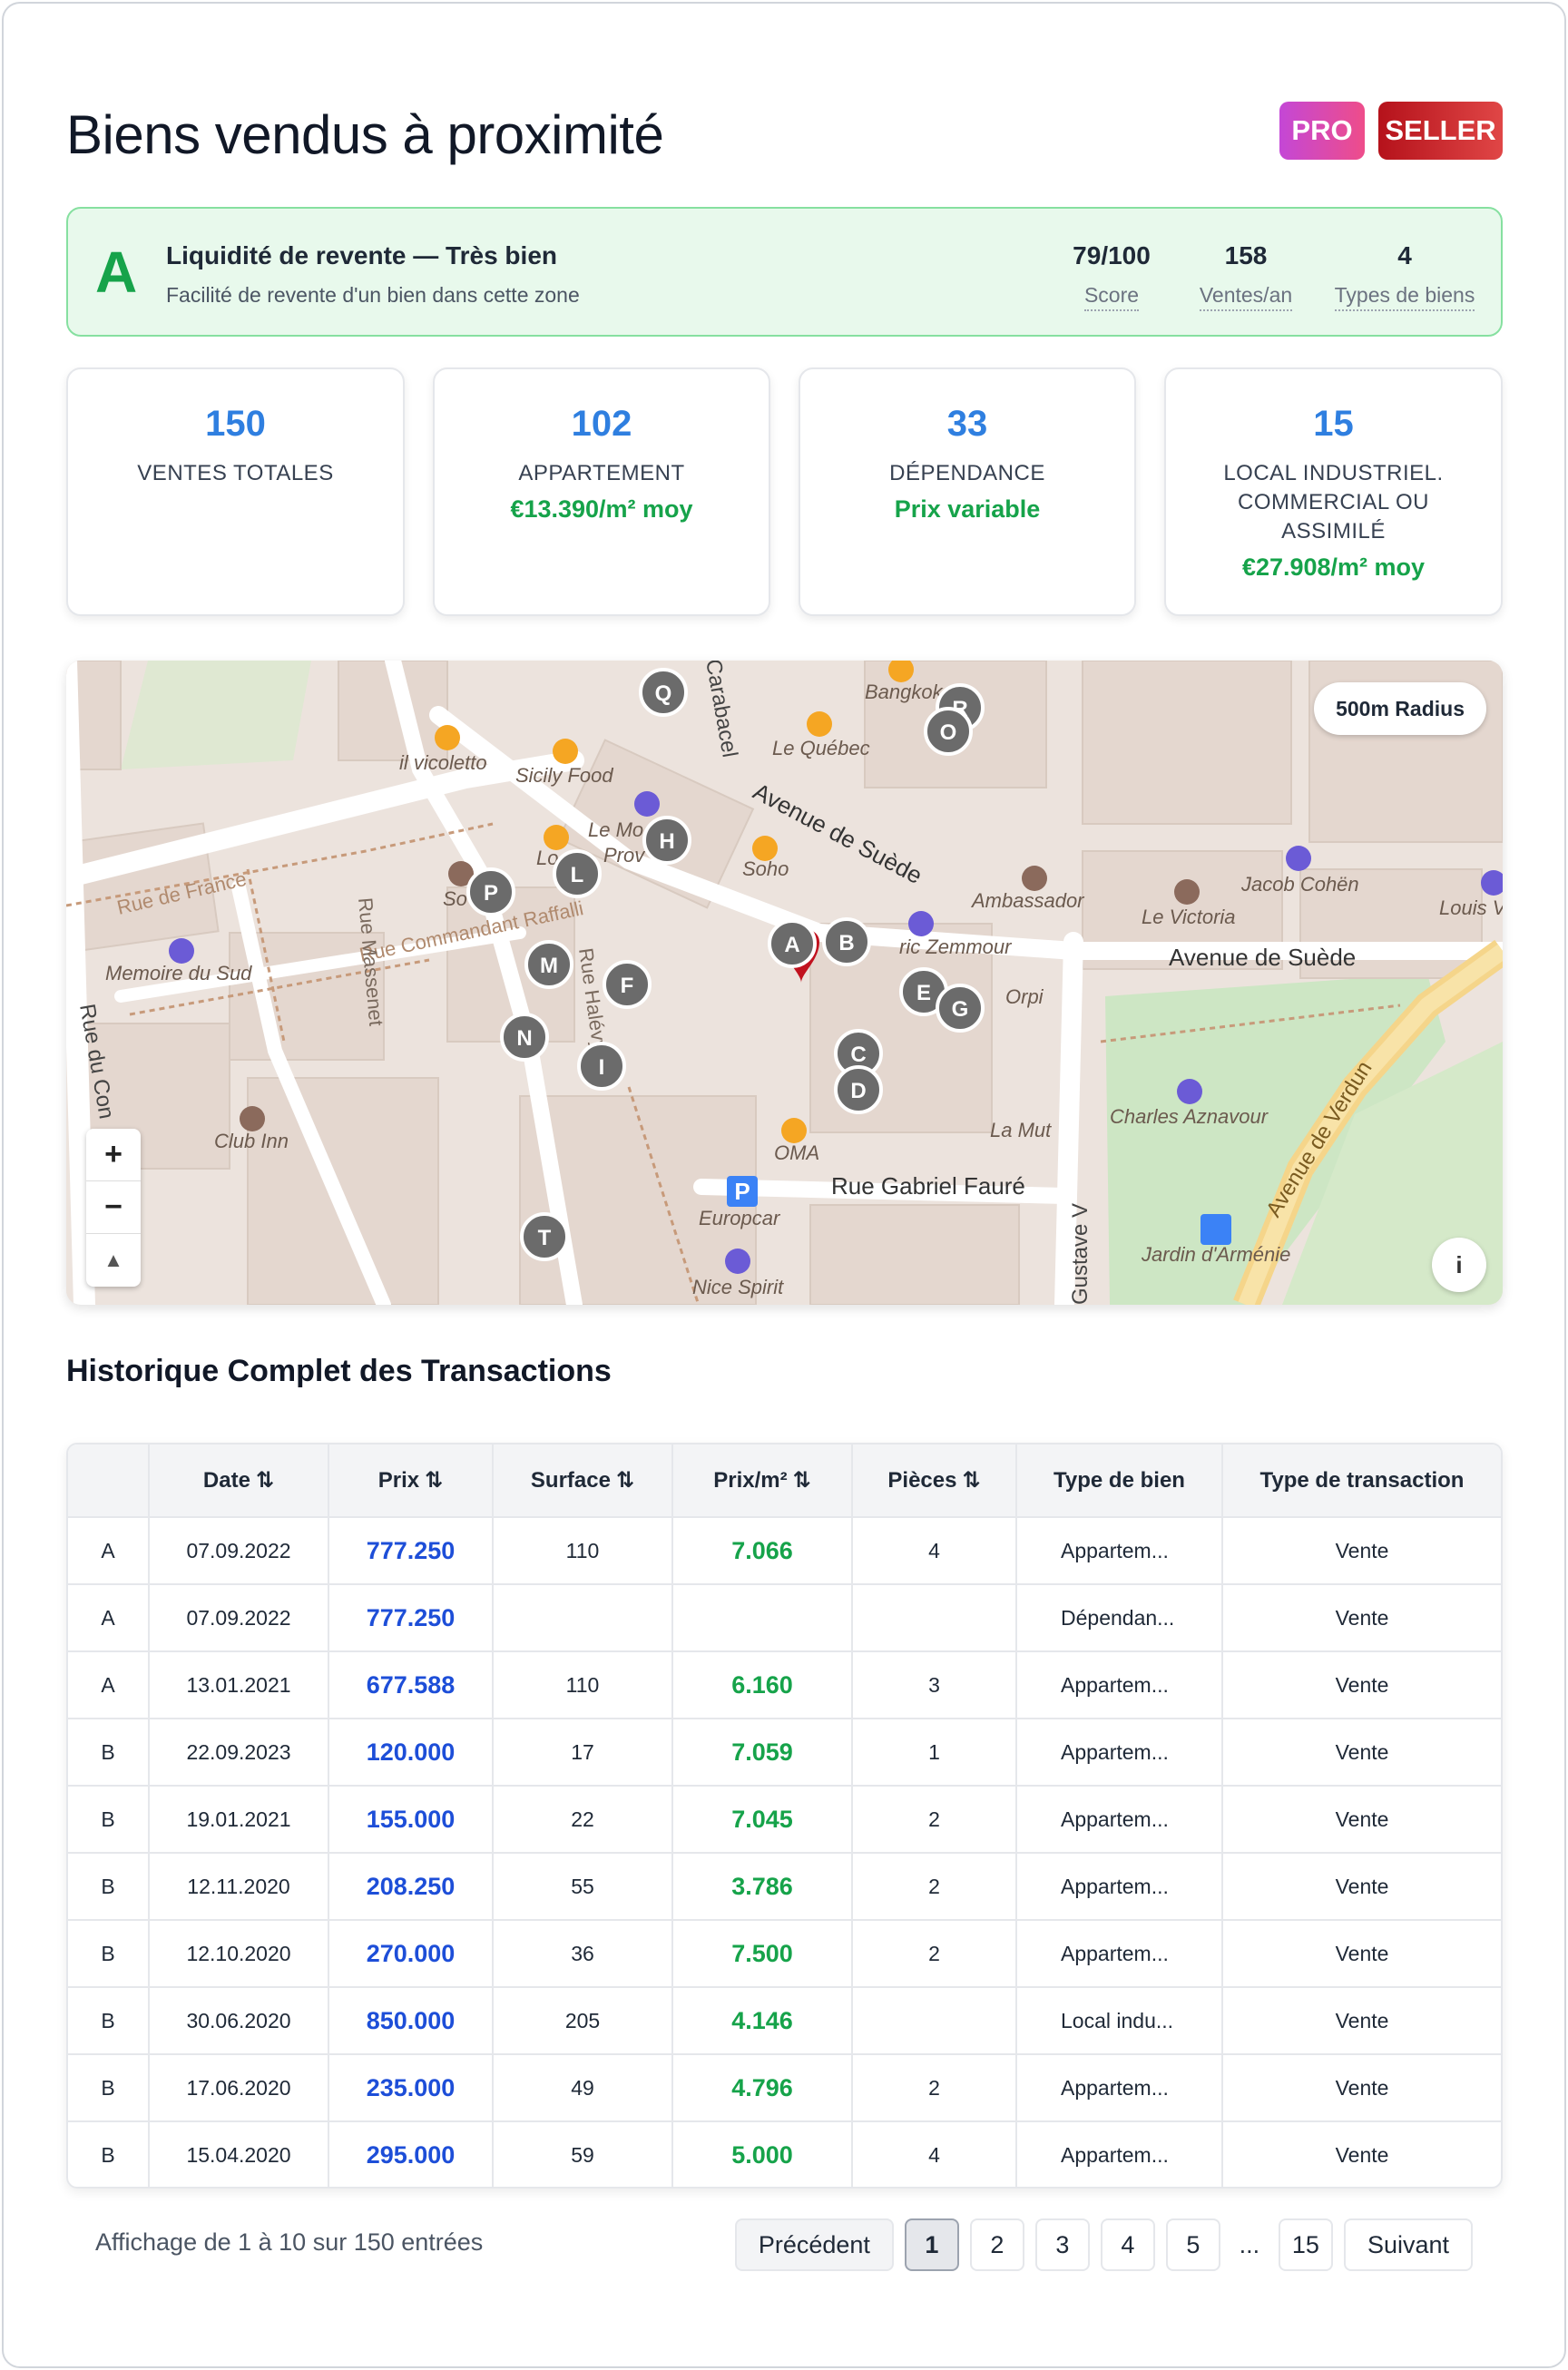 This screenshot has height=2370, width=1568. What do you see at coordinates (904, 692) in the screenshot?
I see `poi-bangkok: Bangkok` at bounding box center [904, 692].